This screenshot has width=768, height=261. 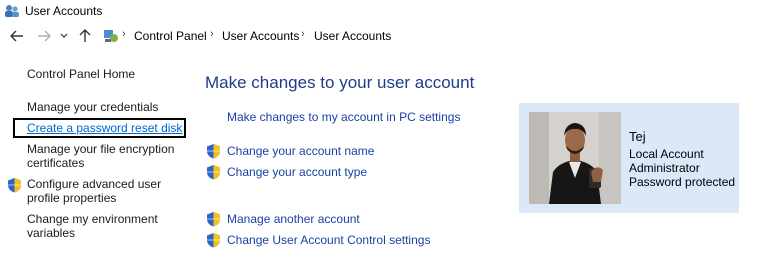 I want to click on forward-button, so click(x=44, y=36).